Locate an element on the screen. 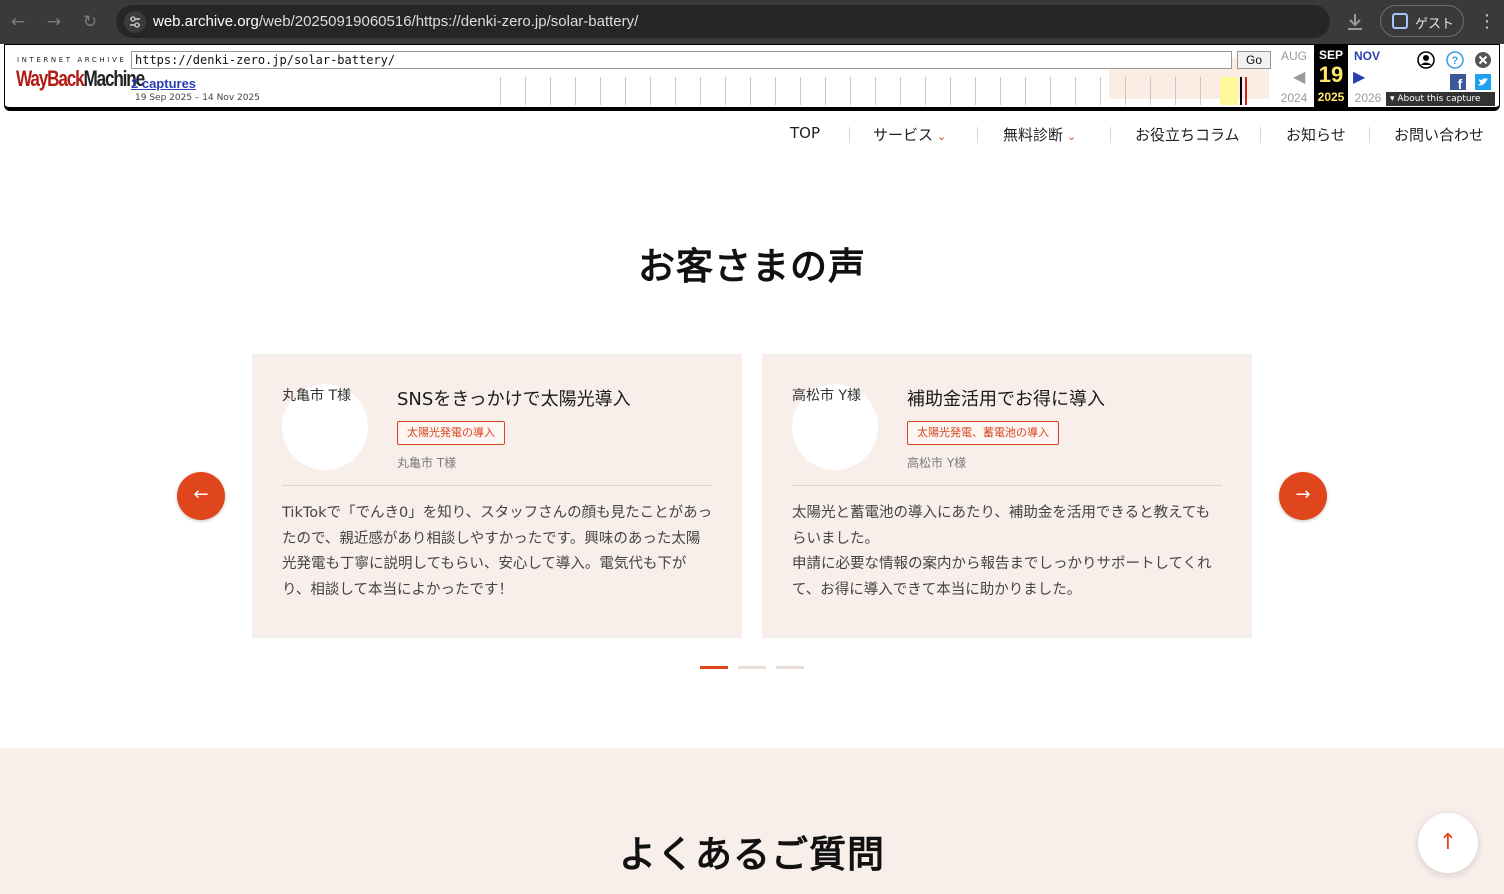  account-icon is located at coordinates (1426, 60).